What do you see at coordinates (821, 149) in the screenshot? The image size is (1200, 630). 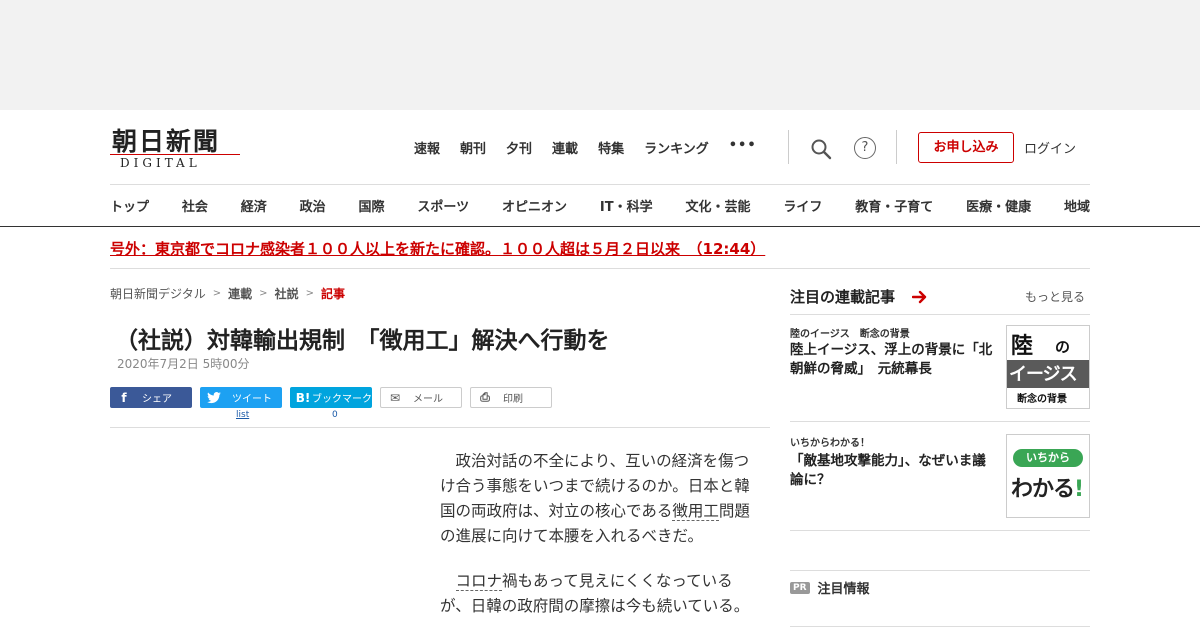 I see `search-icon` at bounding box center [821, 149].